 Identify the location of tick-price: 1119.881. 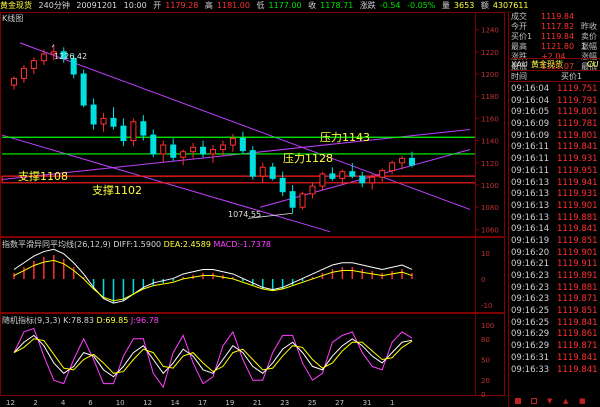
(577, 287).